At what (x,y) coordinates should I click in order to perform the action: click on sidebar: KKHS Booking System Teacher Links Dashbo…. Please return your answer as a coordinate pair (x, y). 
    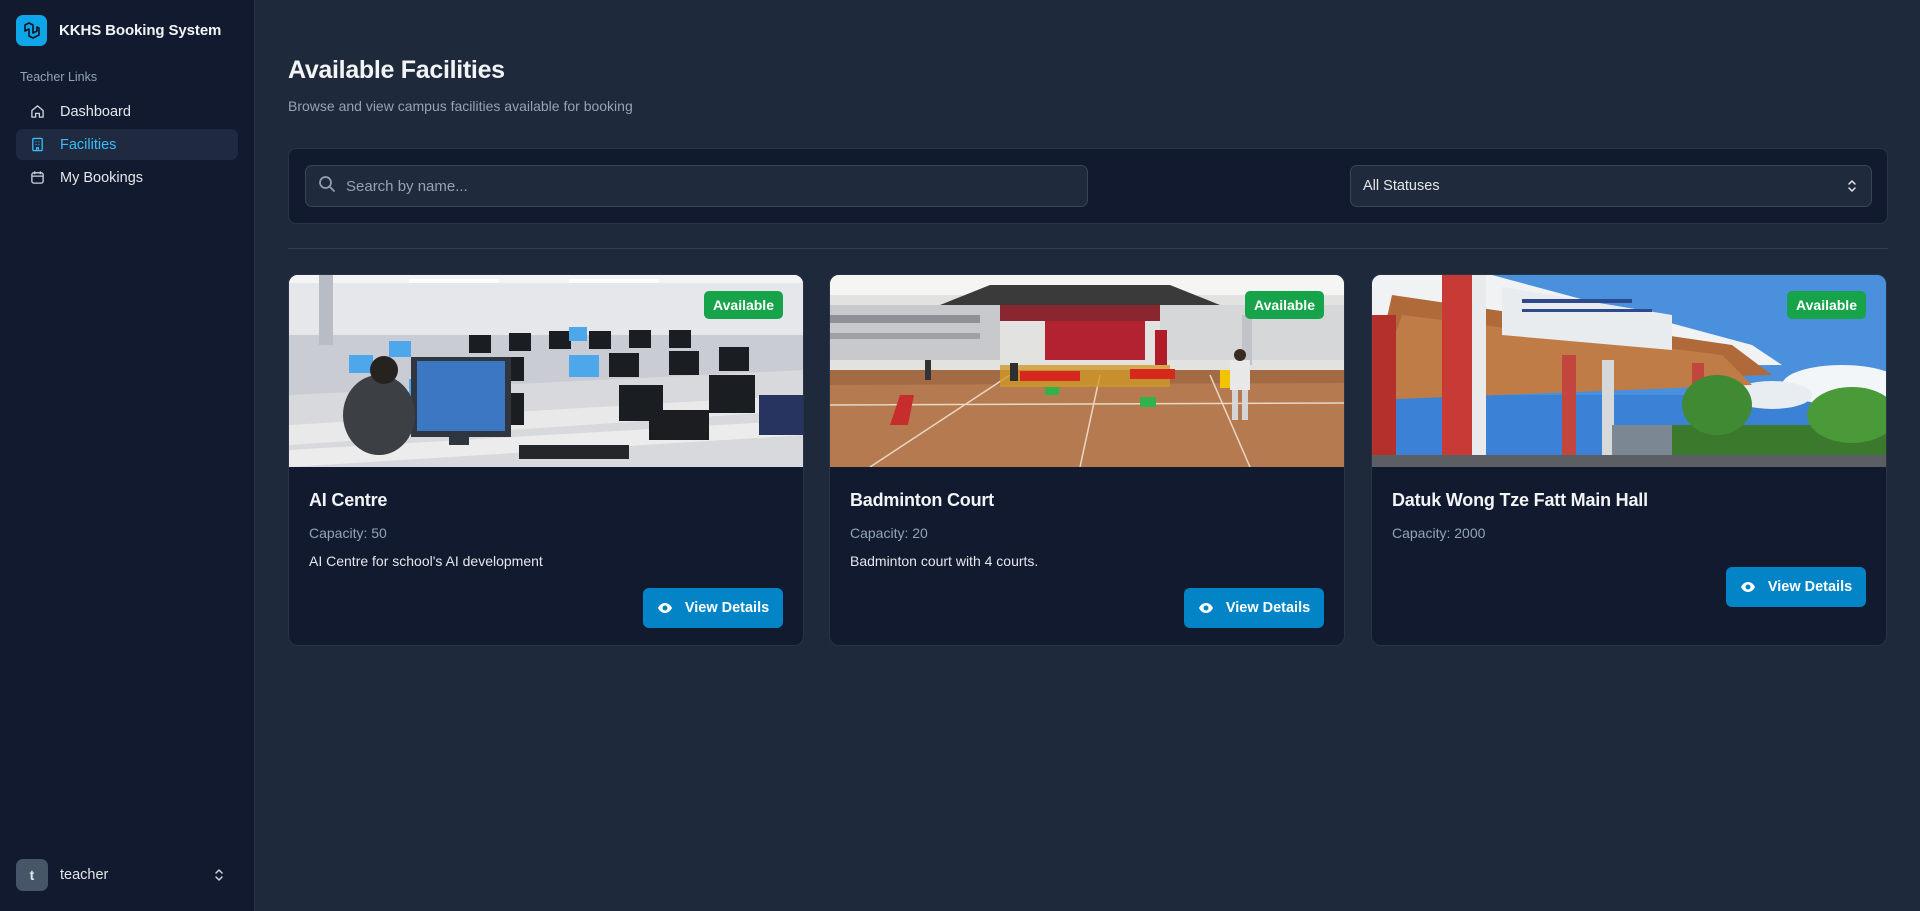
    Looking at the image, I should click on (127, 455).